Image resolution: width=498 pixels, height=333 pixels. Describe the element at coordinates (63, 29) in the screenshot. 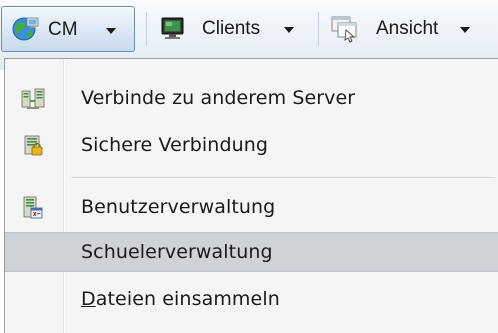

I see `cm-menu-label: CM` at that location.